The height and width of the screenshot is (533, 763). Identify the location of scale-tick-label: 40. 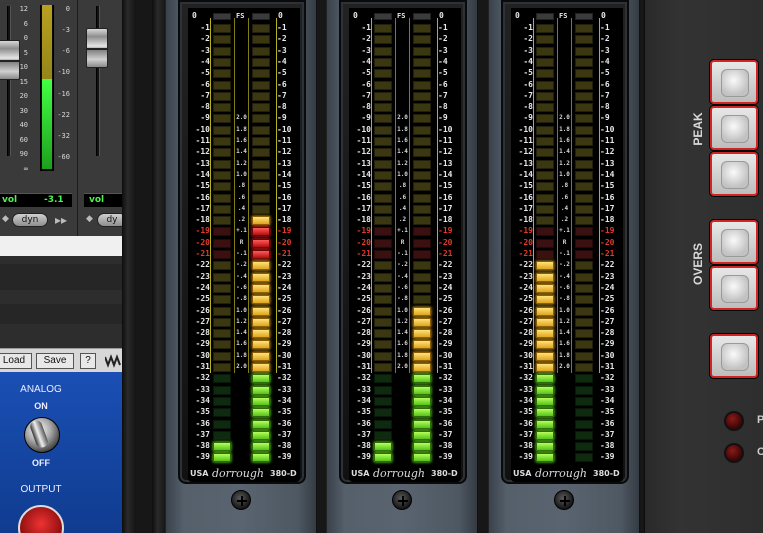
(23, 125).